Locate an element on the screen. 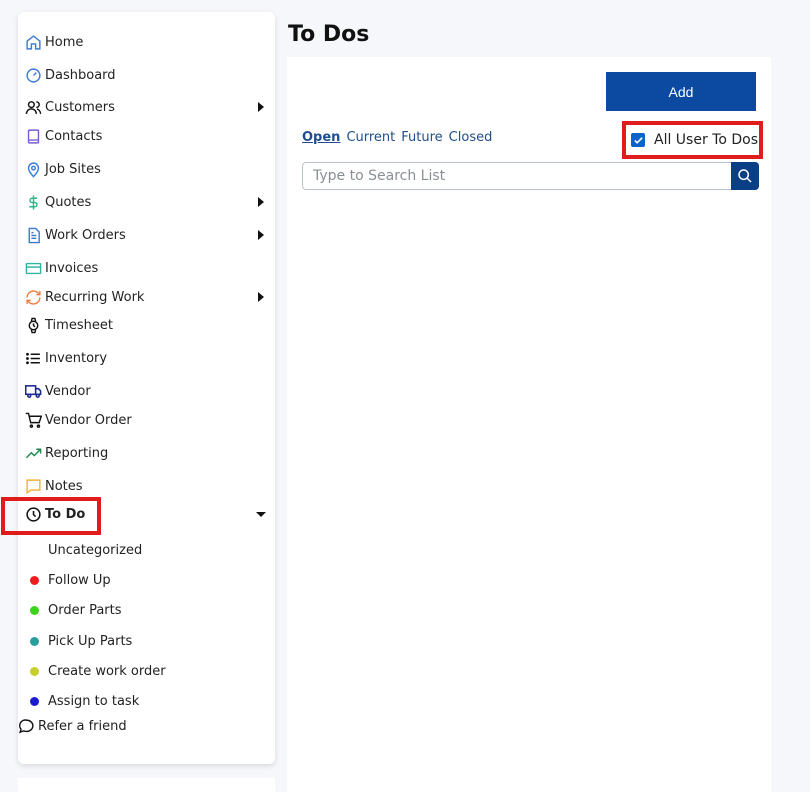  sidebar-item-label: Invoices is located at coordinates (72, 268).